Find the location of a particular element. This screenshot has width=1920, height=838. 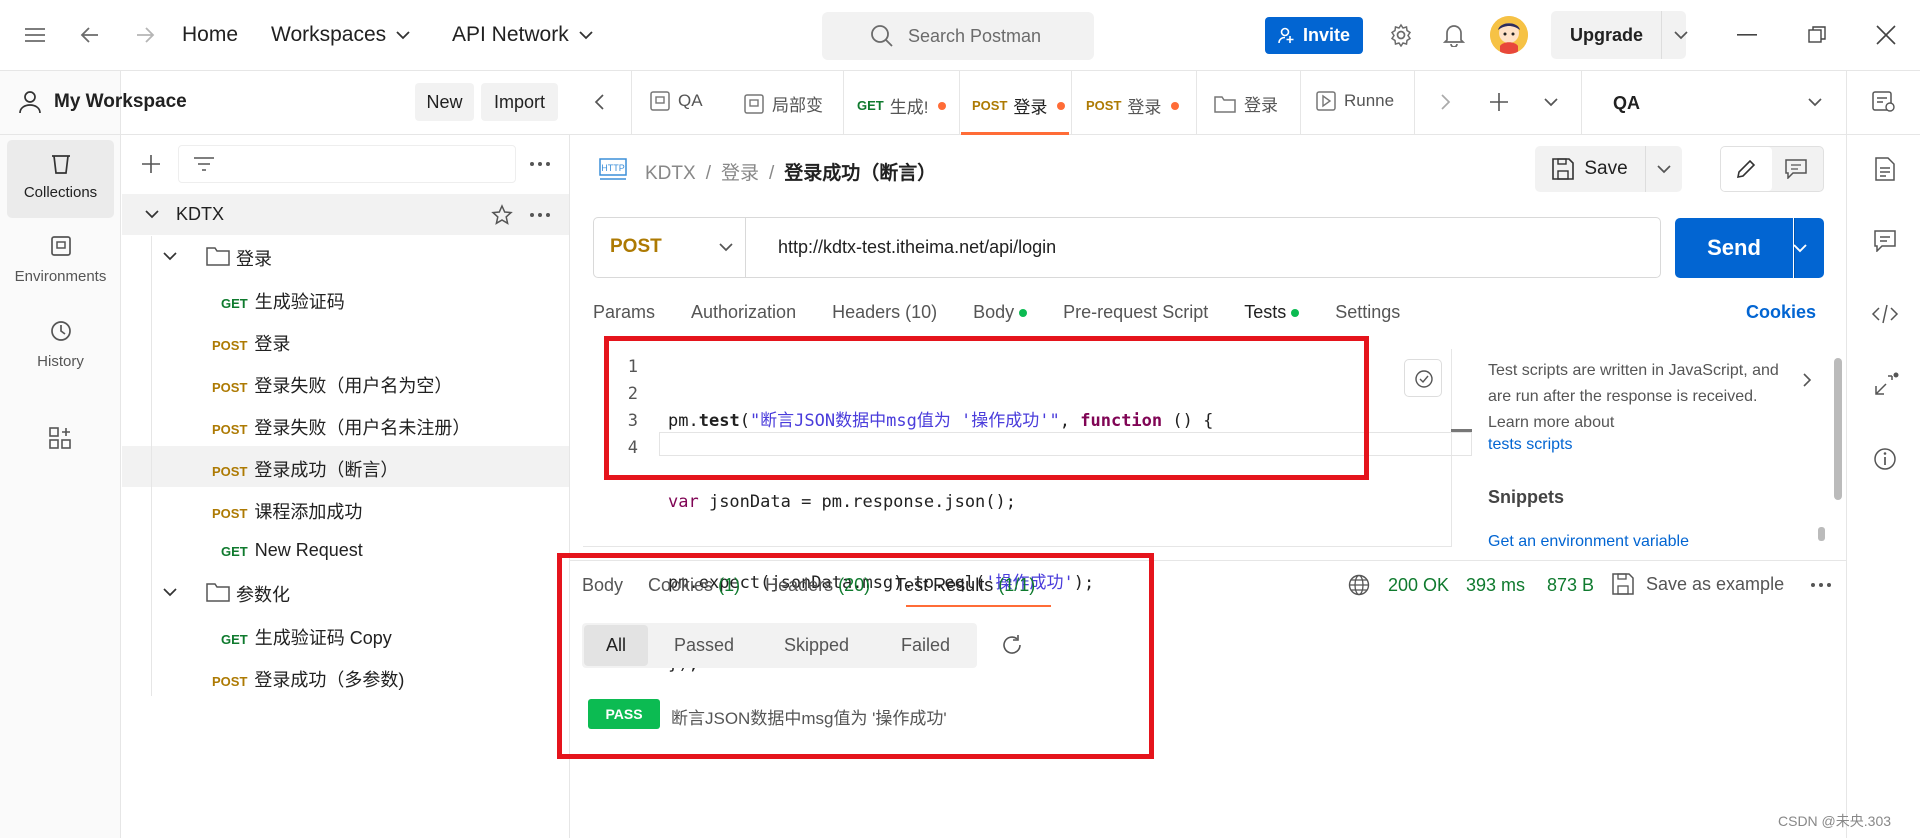

settings-gear-icon is located at coordinates (1401, 35).